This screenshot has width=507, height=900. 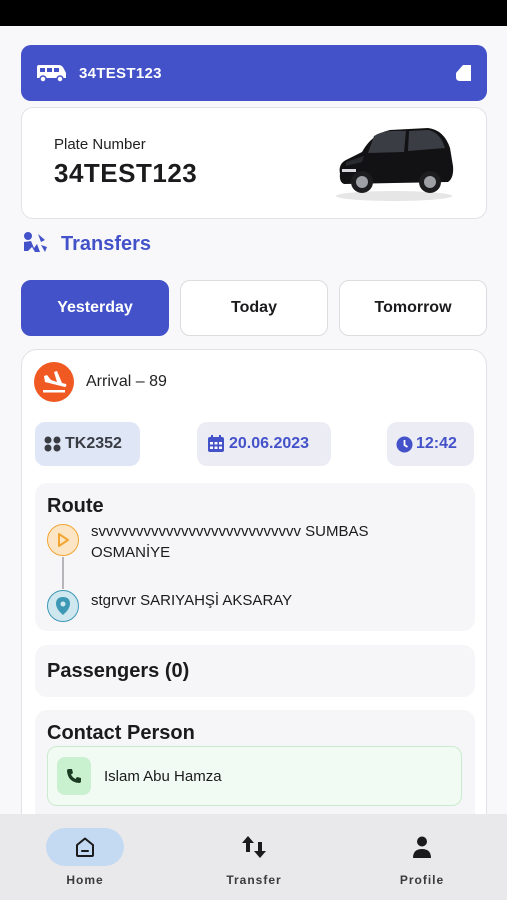 I want to click on transfers-title: Transfers, so click(x=106, y=243).